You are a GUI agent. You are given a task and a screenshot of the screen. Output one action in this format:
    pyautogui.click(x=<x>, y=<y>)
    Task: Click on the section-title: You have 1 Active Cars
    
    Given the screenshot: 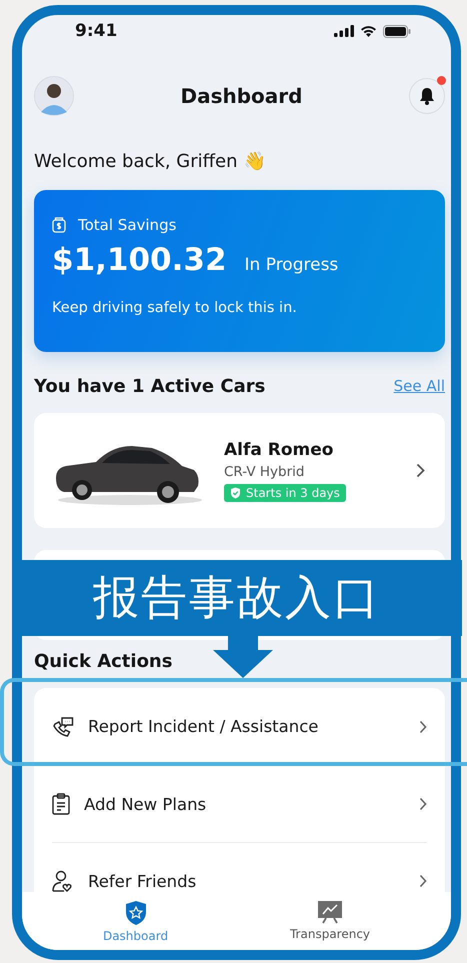 What is the action you would take?
    pyautogui.click(x=150, y=386)
    